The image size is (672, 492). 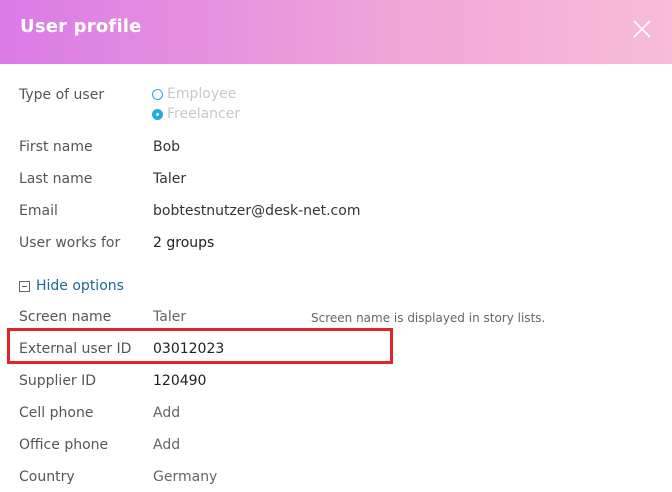 I want to click on works-for-label: User works for, so click(x=70, y=243).